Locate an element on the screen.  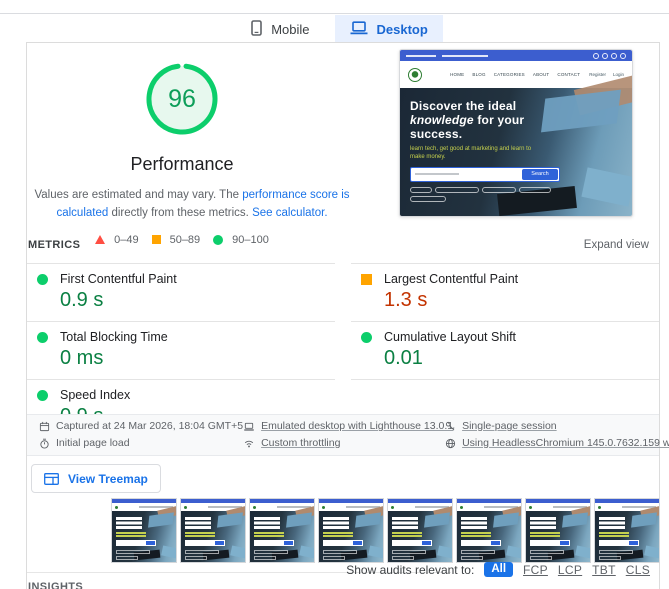
metric-fcp-value: 0.9 s is located at coordinates (82, 300).